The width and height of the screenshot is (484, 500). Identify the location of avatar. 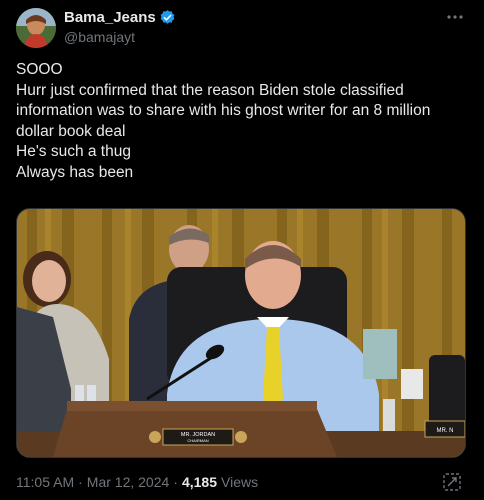
(36, 28).